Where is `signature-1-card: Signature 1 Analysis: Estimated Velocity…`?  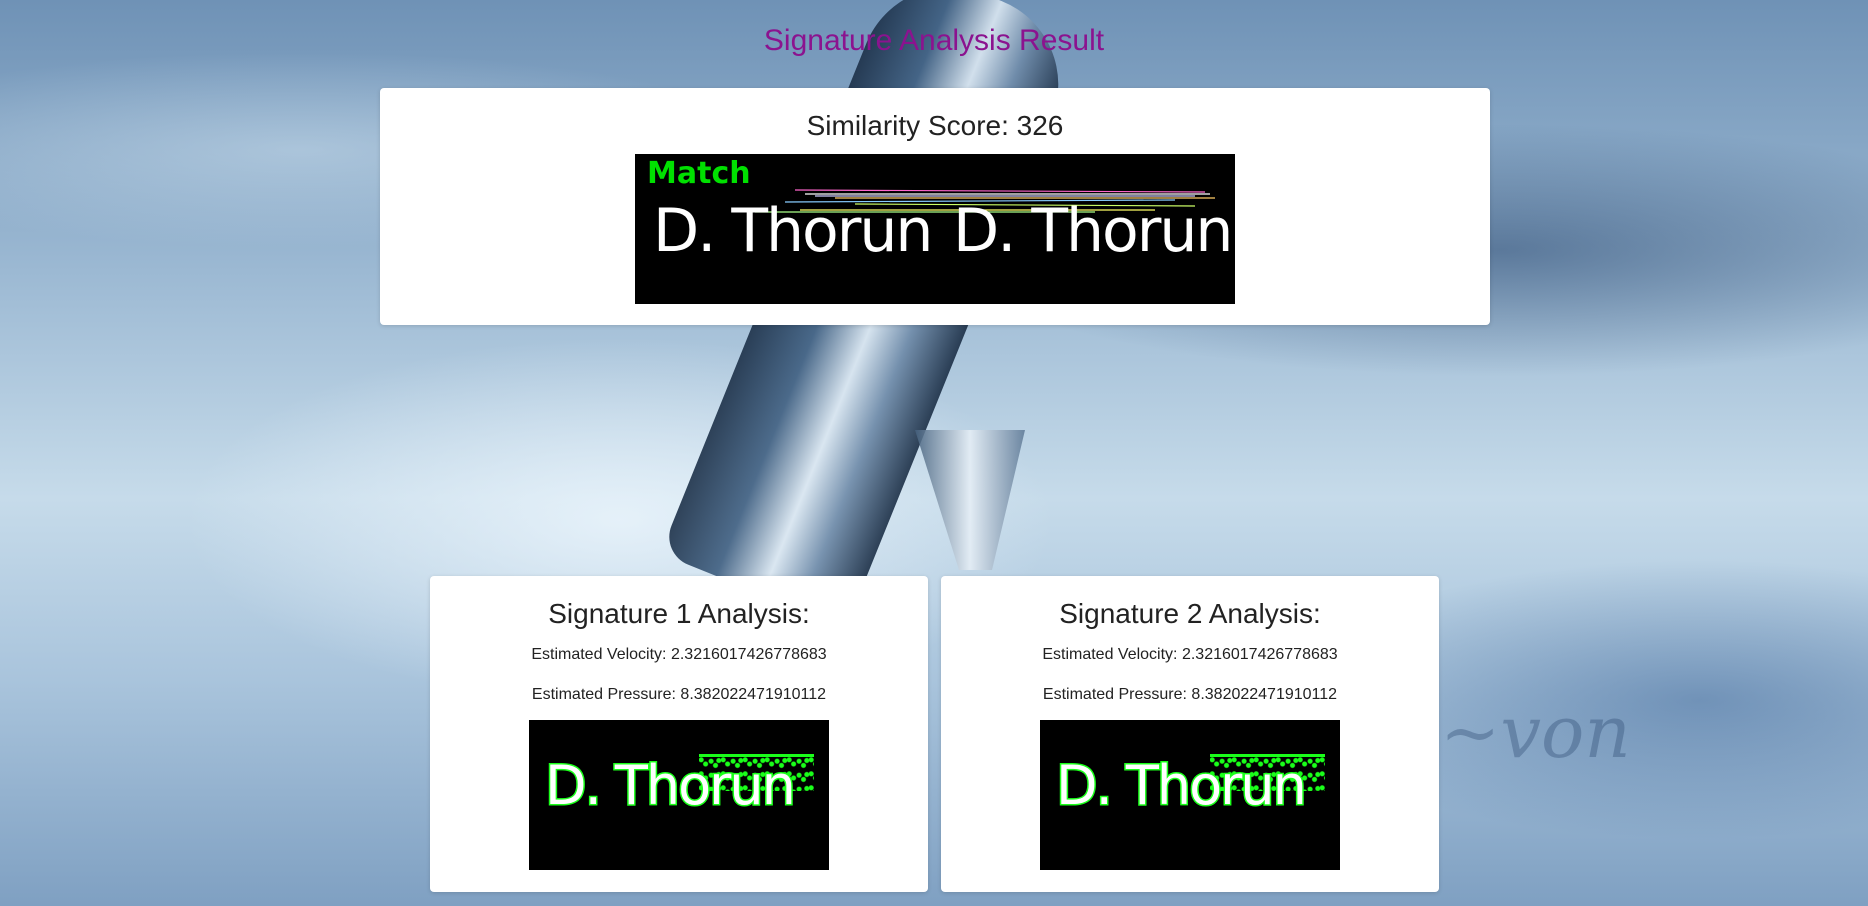 signature-1-card: Signature 1 Analysis: Estimated Velocity… is located at coordinates (679, 734).